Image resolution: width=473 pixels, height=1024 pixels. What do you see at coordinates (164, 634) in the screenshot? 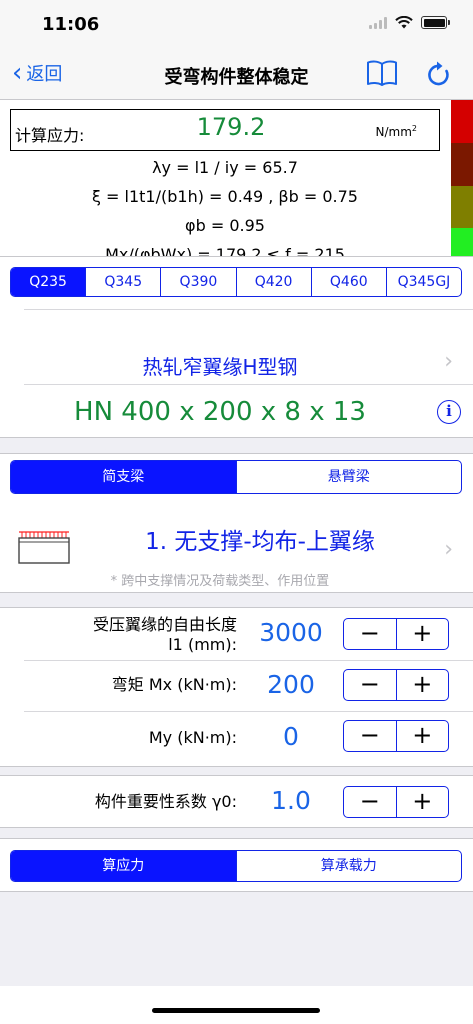
I see `length-label: 受压翼缘的自由长度 l1 (mm):` at bounding box center [164, 634].